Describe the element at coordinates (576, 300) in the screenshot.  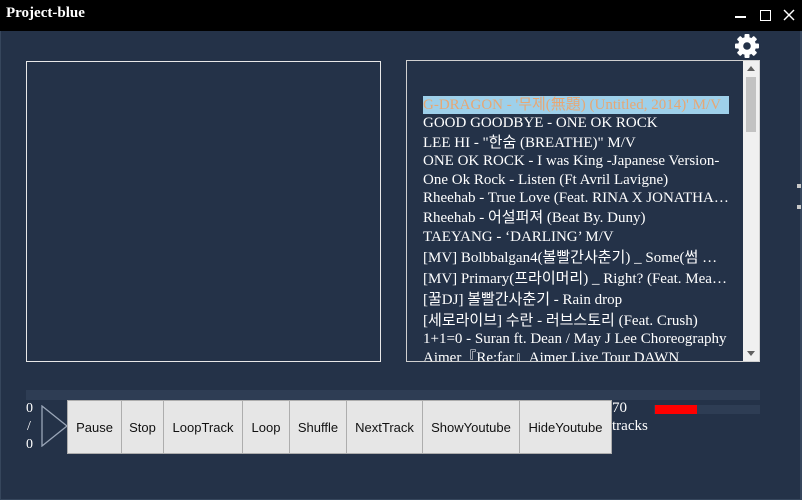
I see `playlist-item: [꿀DJ] 볼빨간사춘기 - Rain drop` at that location.